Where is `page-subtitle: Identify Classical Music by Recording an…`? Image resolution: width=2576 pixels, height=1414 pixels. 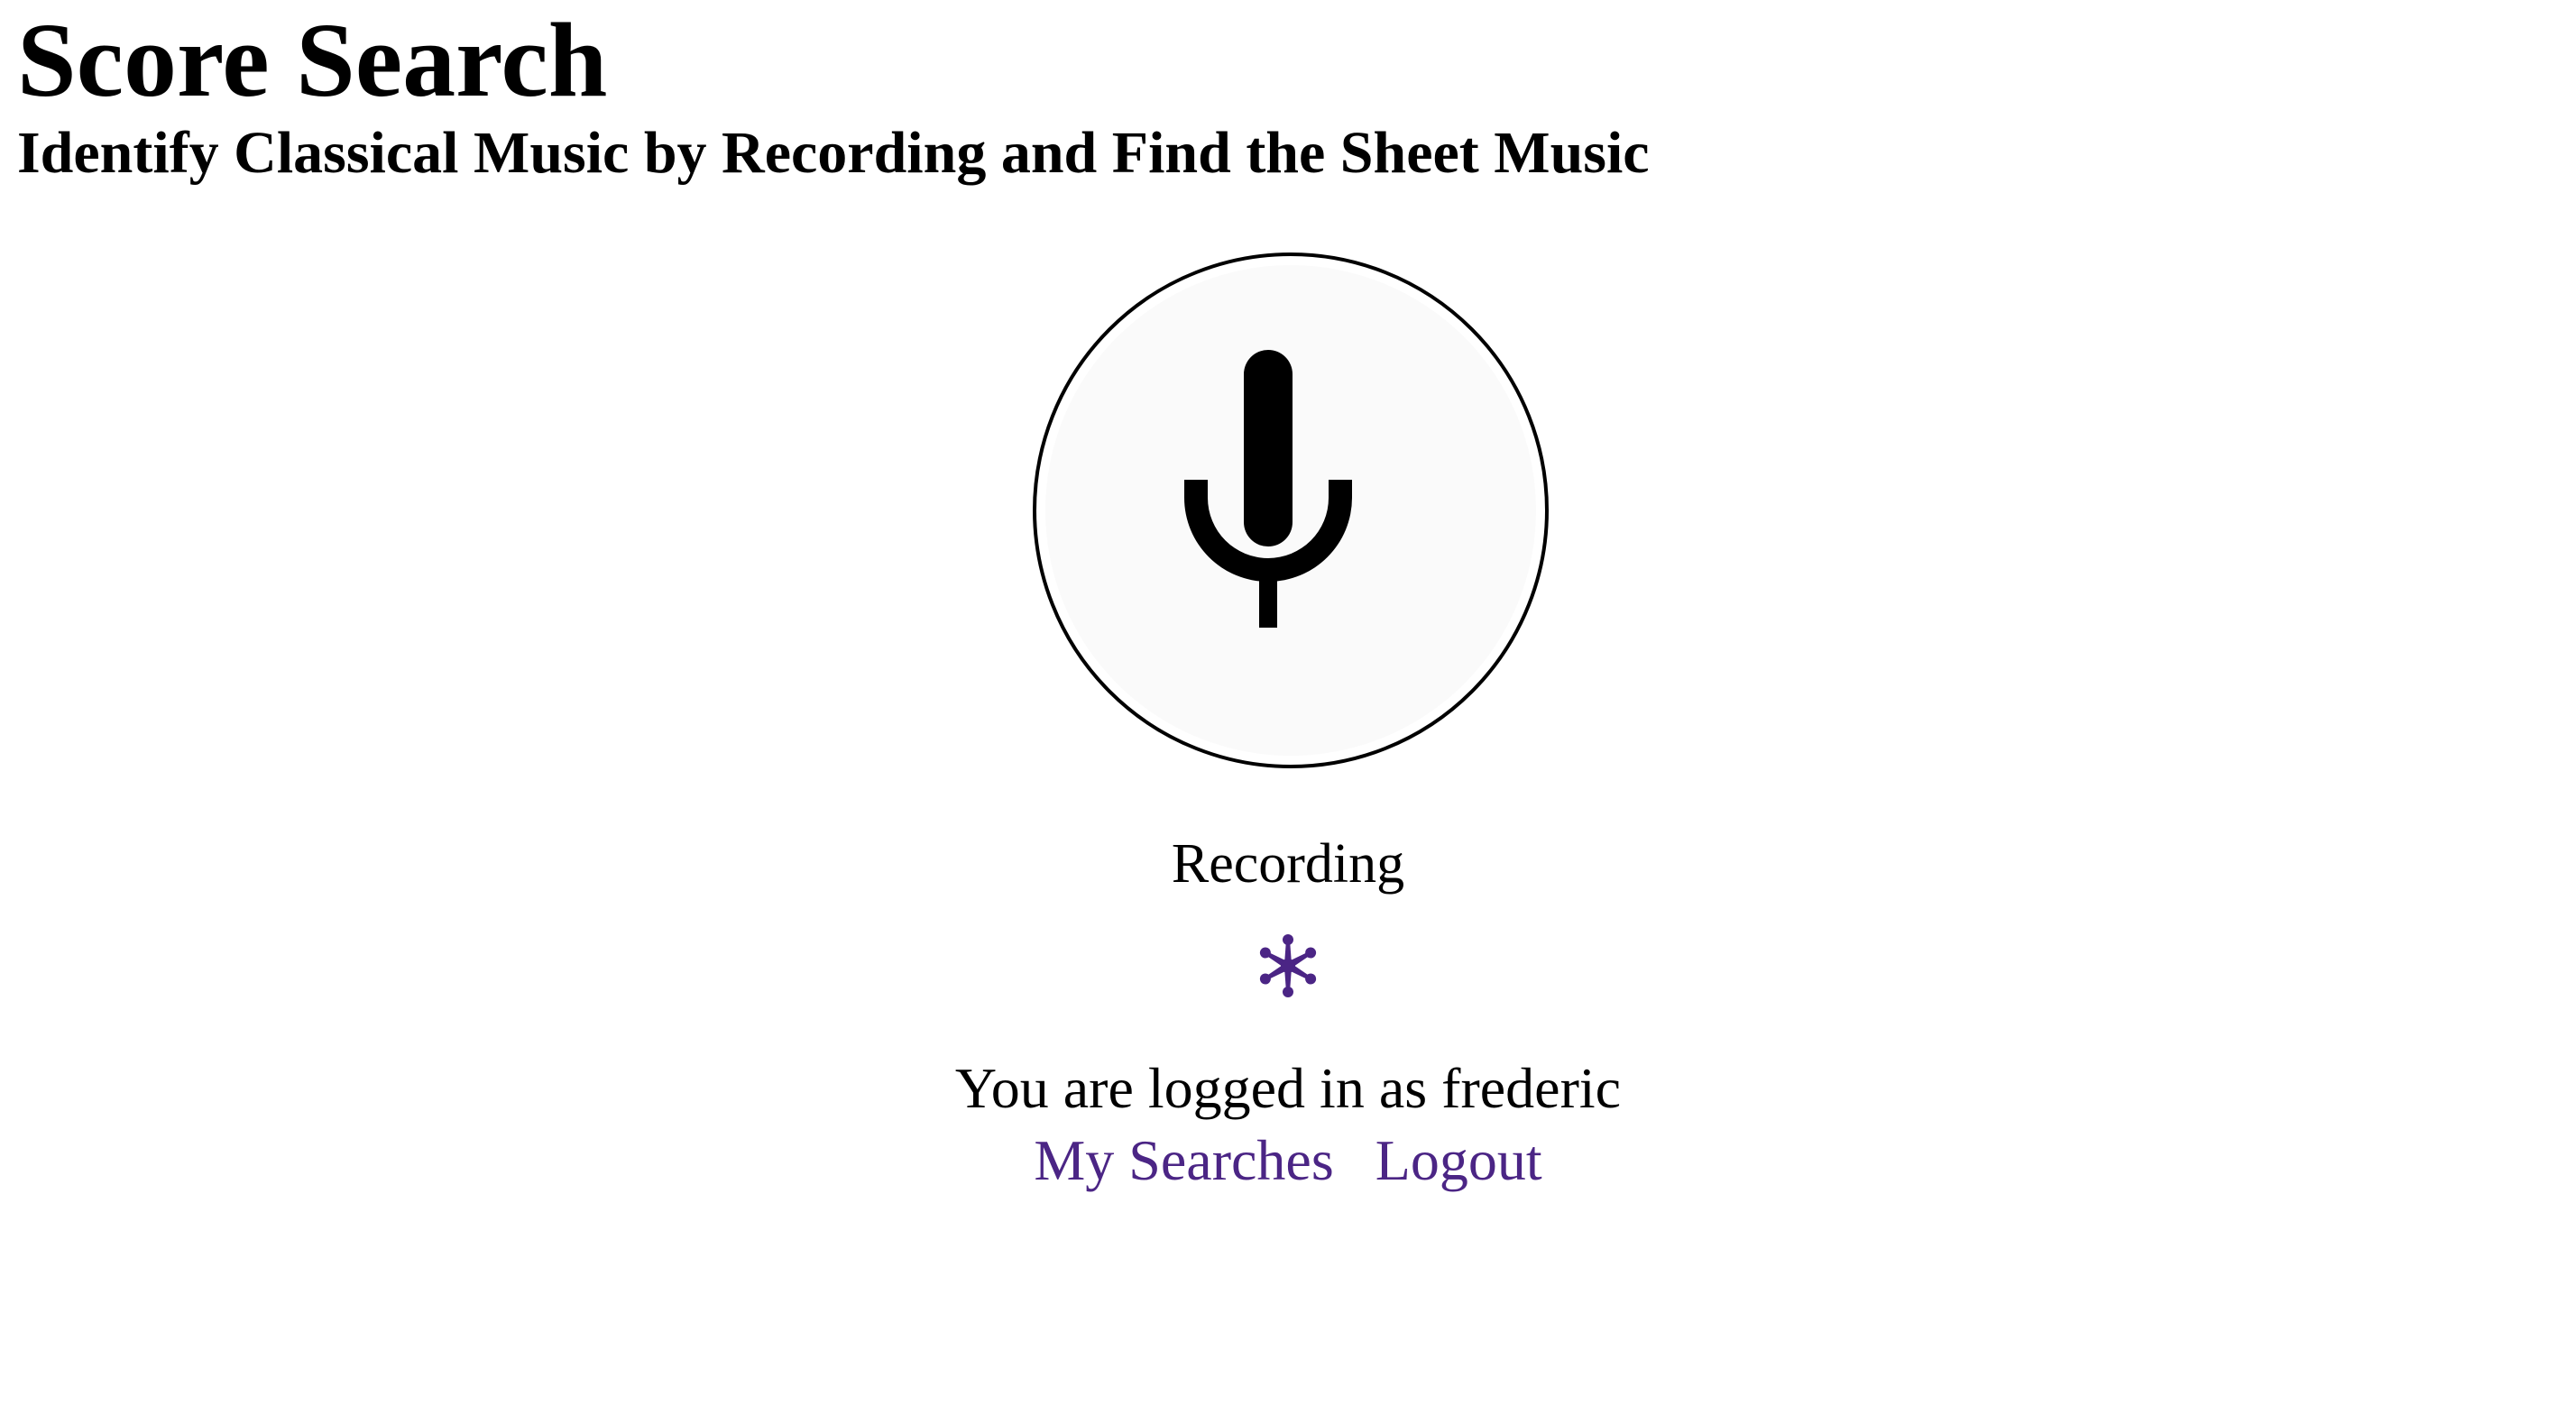 page-subtitle: Identify Classical Music by Recording an… is located at coordinates (833, 153).